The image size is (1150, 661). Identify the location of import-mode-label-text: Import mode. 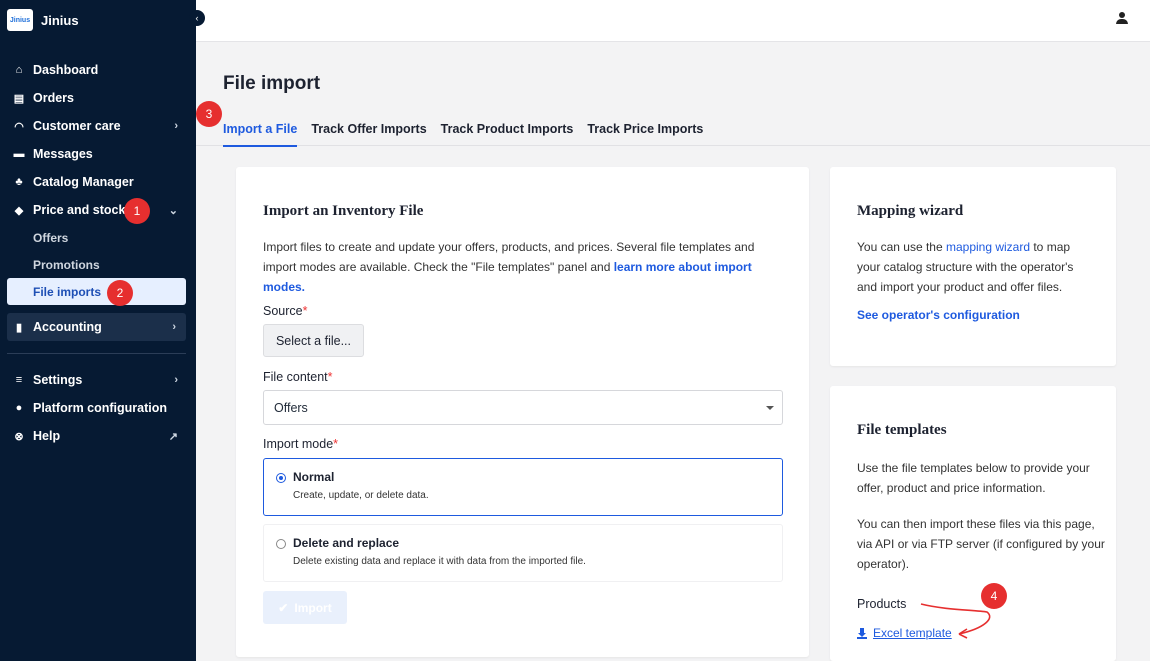
(298, 444).